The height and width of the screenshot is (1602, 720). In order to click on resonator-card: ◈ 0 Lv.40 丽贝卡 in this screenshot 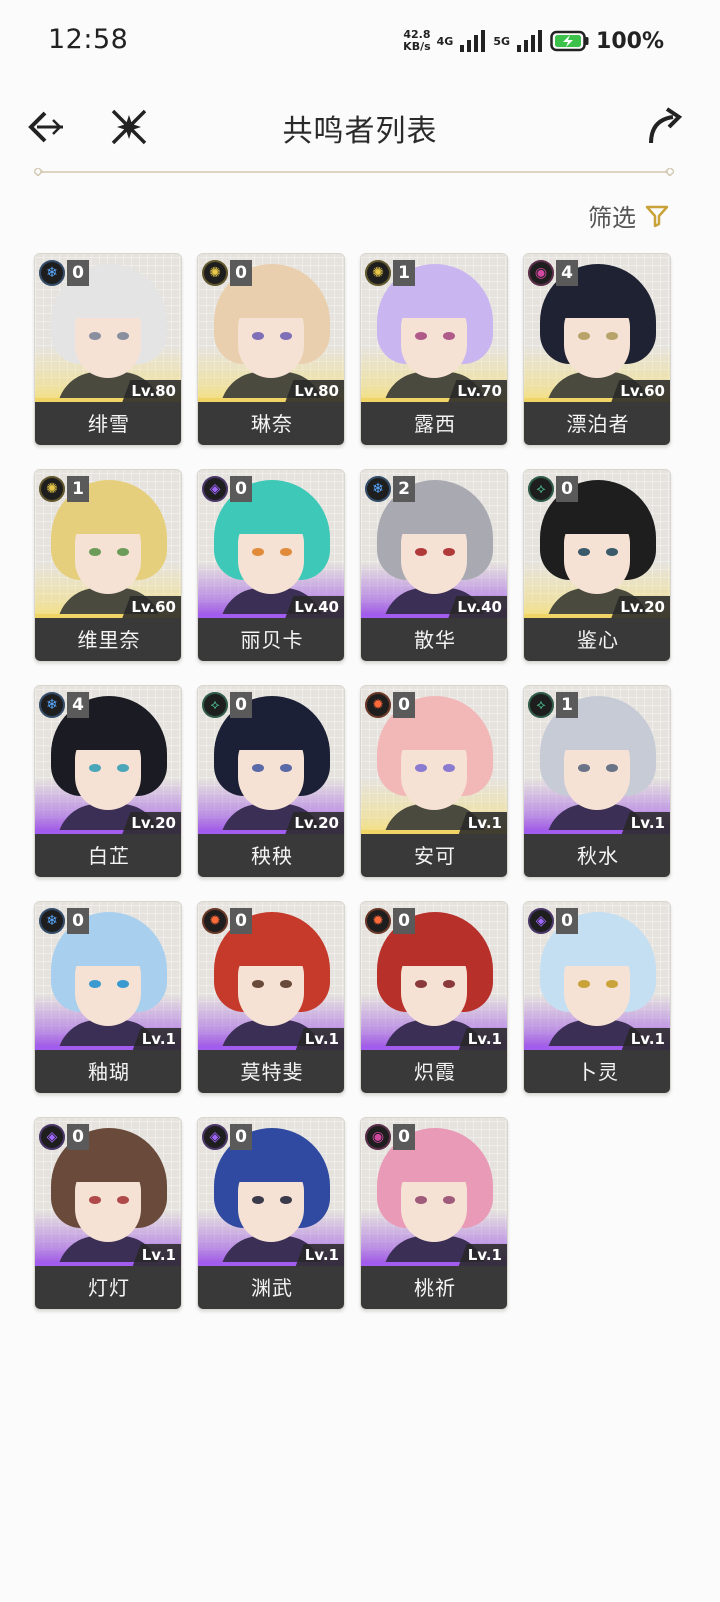, I will do `click(271, 565)`.